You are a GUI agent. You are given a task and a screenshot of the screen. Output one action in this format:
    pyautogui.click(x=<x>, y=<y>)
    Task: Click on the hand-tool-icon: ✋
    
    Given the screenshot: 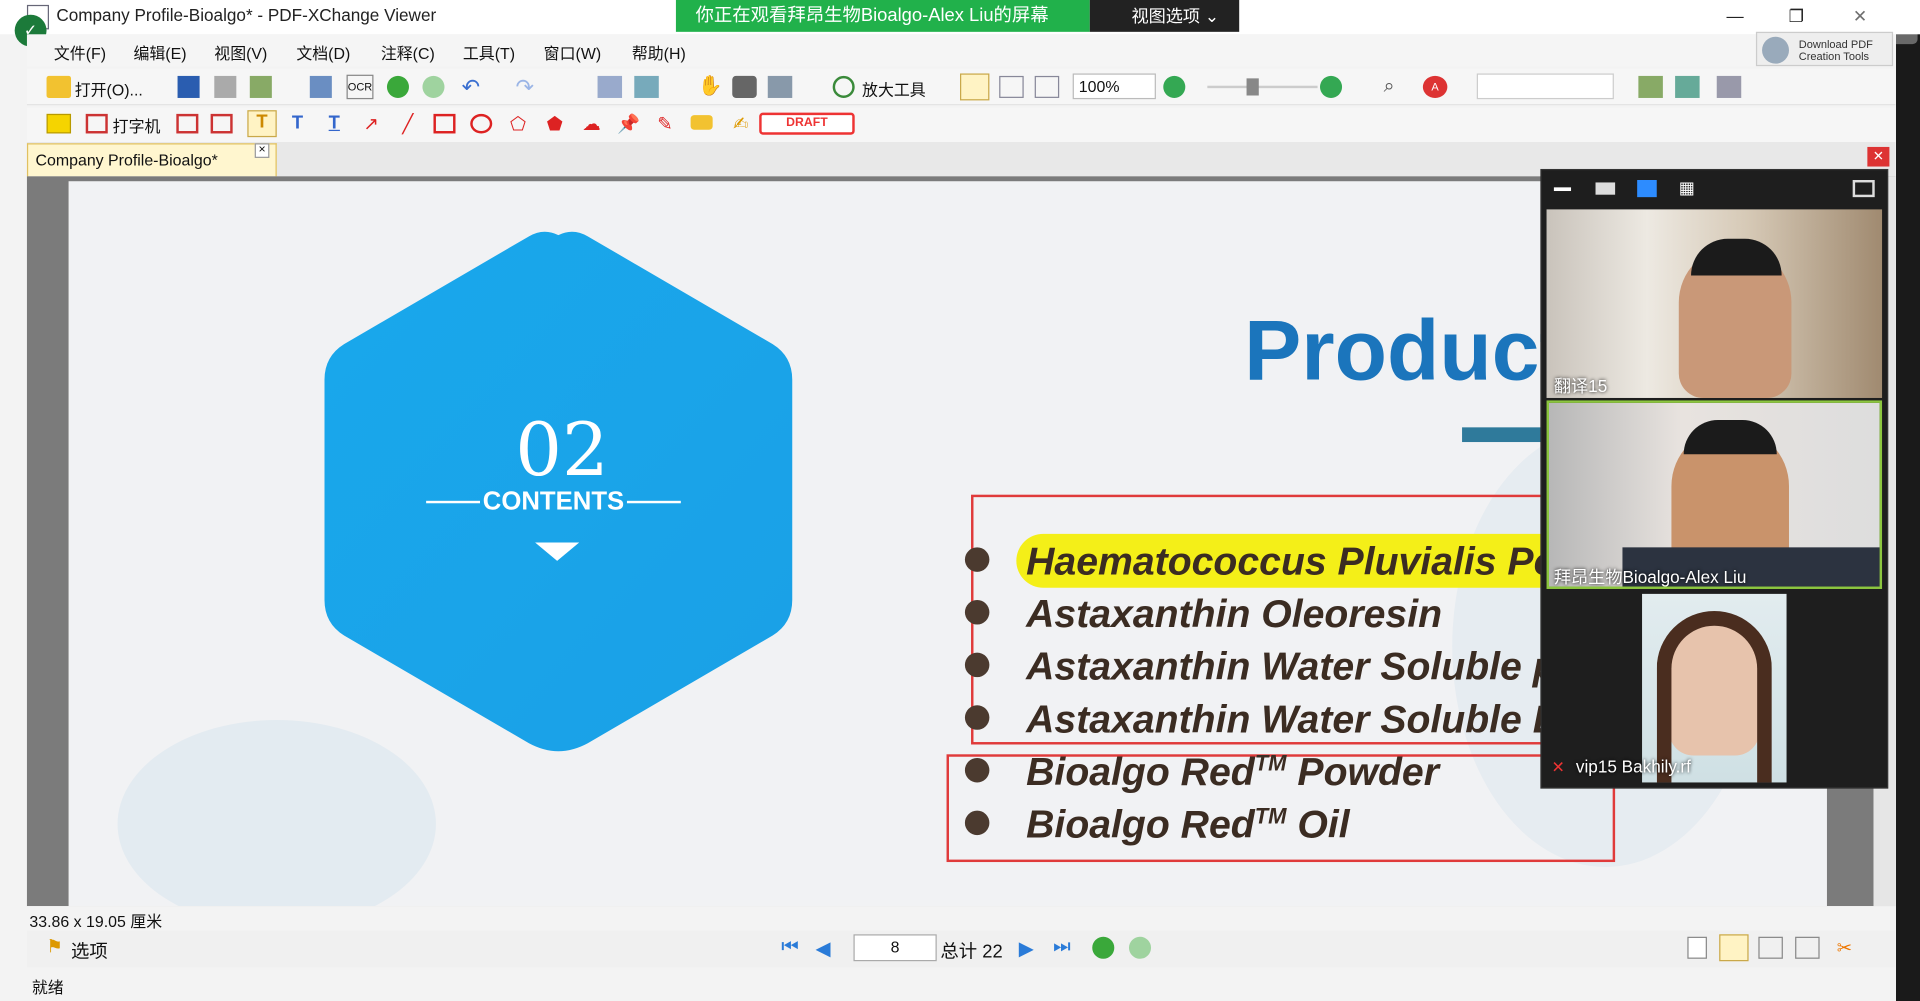 What is the action you would take?
    pyautogui.click(x=710, y=87)
    